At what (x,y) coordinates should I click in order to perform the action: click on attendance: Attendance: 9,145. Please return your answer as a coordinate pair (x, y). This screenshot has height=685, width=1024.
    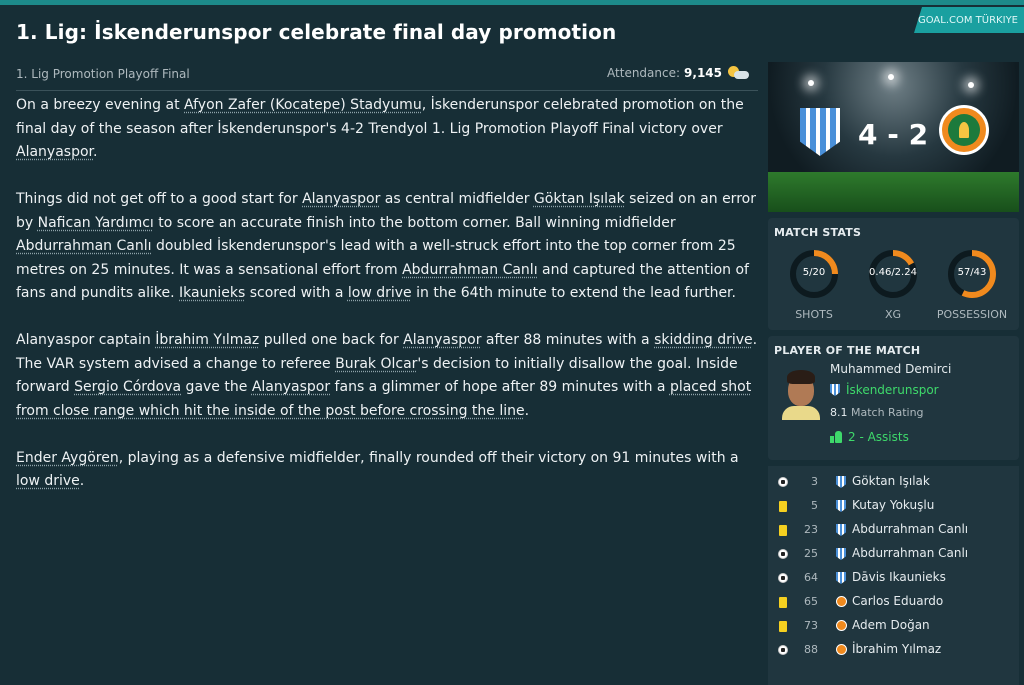
    Looking at the image, I should click on (678, 73).